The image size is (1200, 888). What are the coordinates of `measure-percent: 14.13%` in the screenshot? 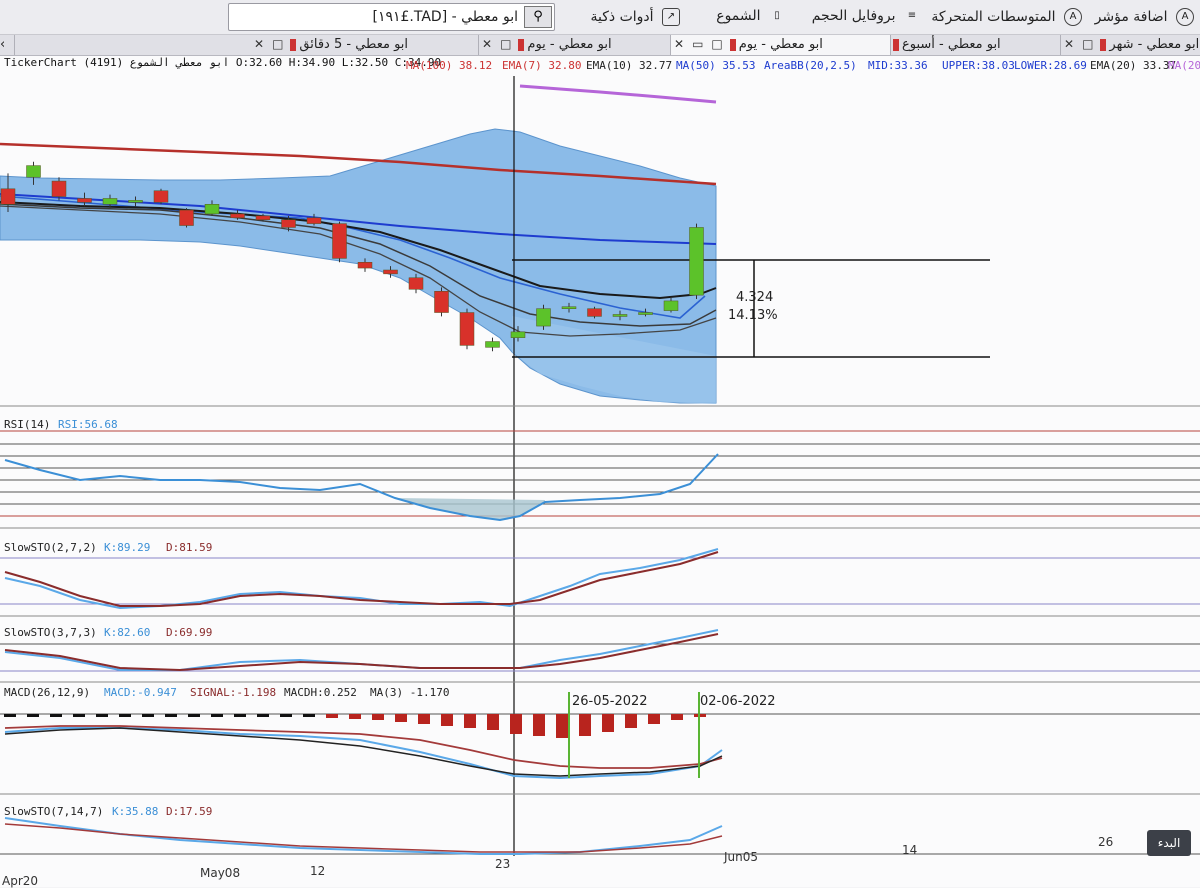 It's located at (753, 315).